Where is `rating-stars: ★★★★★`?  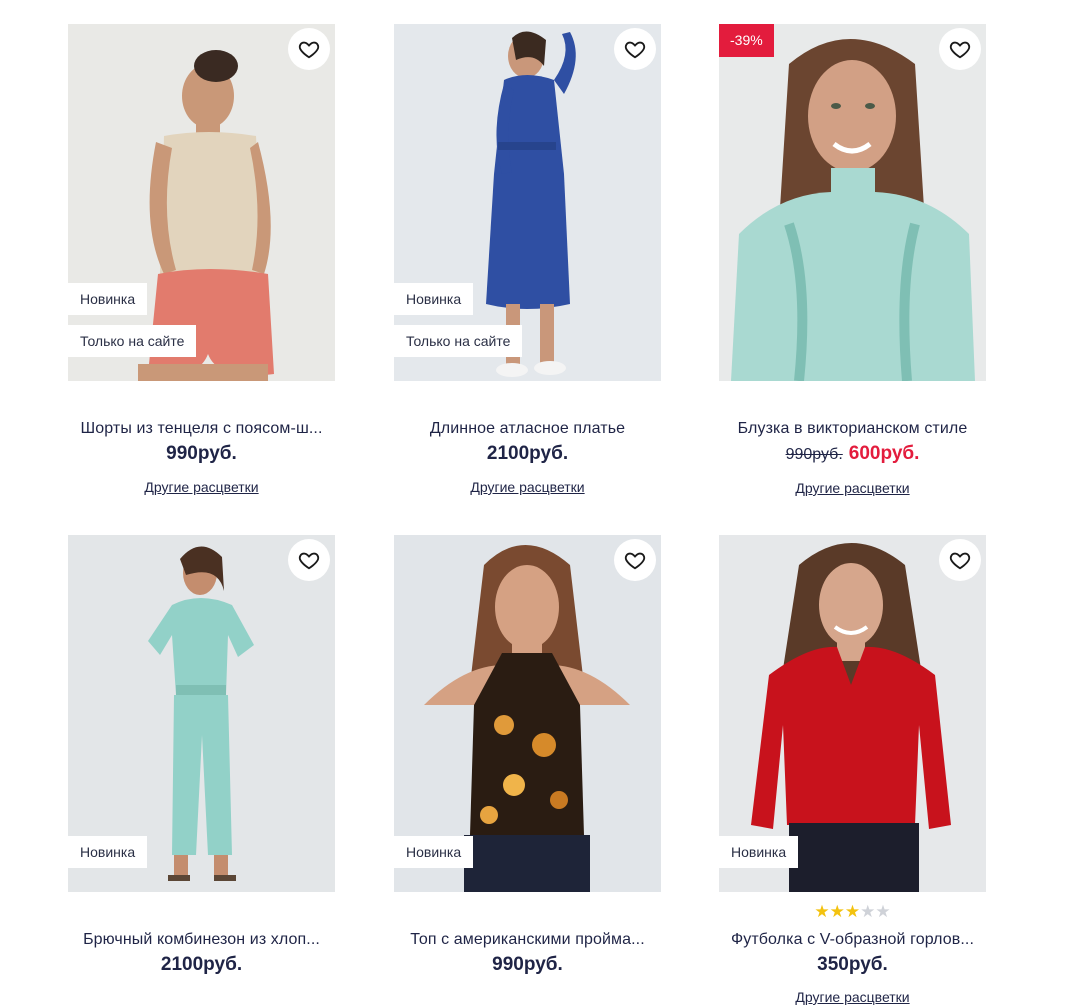 rating-stars: ★★★★★ is located at coordinates (852, 912).